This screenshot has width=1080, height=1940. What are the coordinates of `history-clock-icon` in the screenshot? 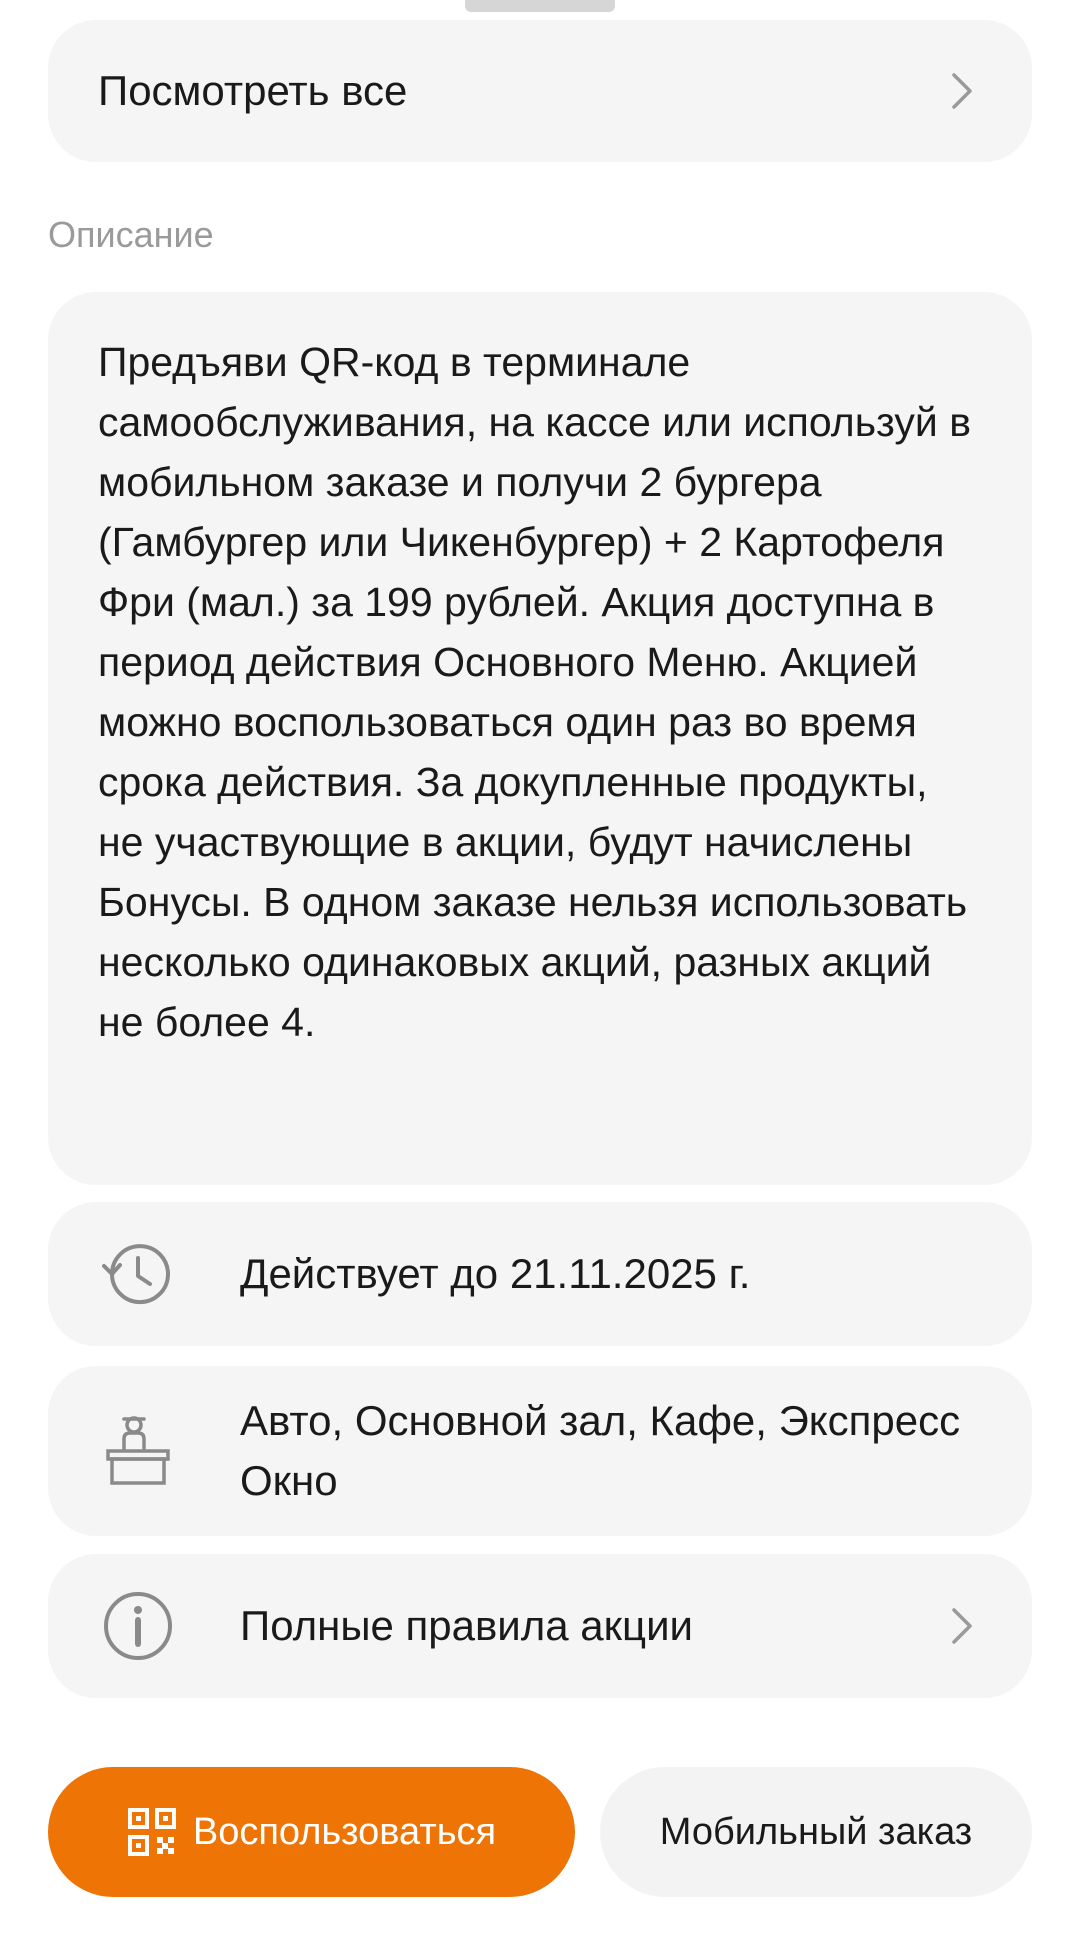 It's located at (138, 1274).